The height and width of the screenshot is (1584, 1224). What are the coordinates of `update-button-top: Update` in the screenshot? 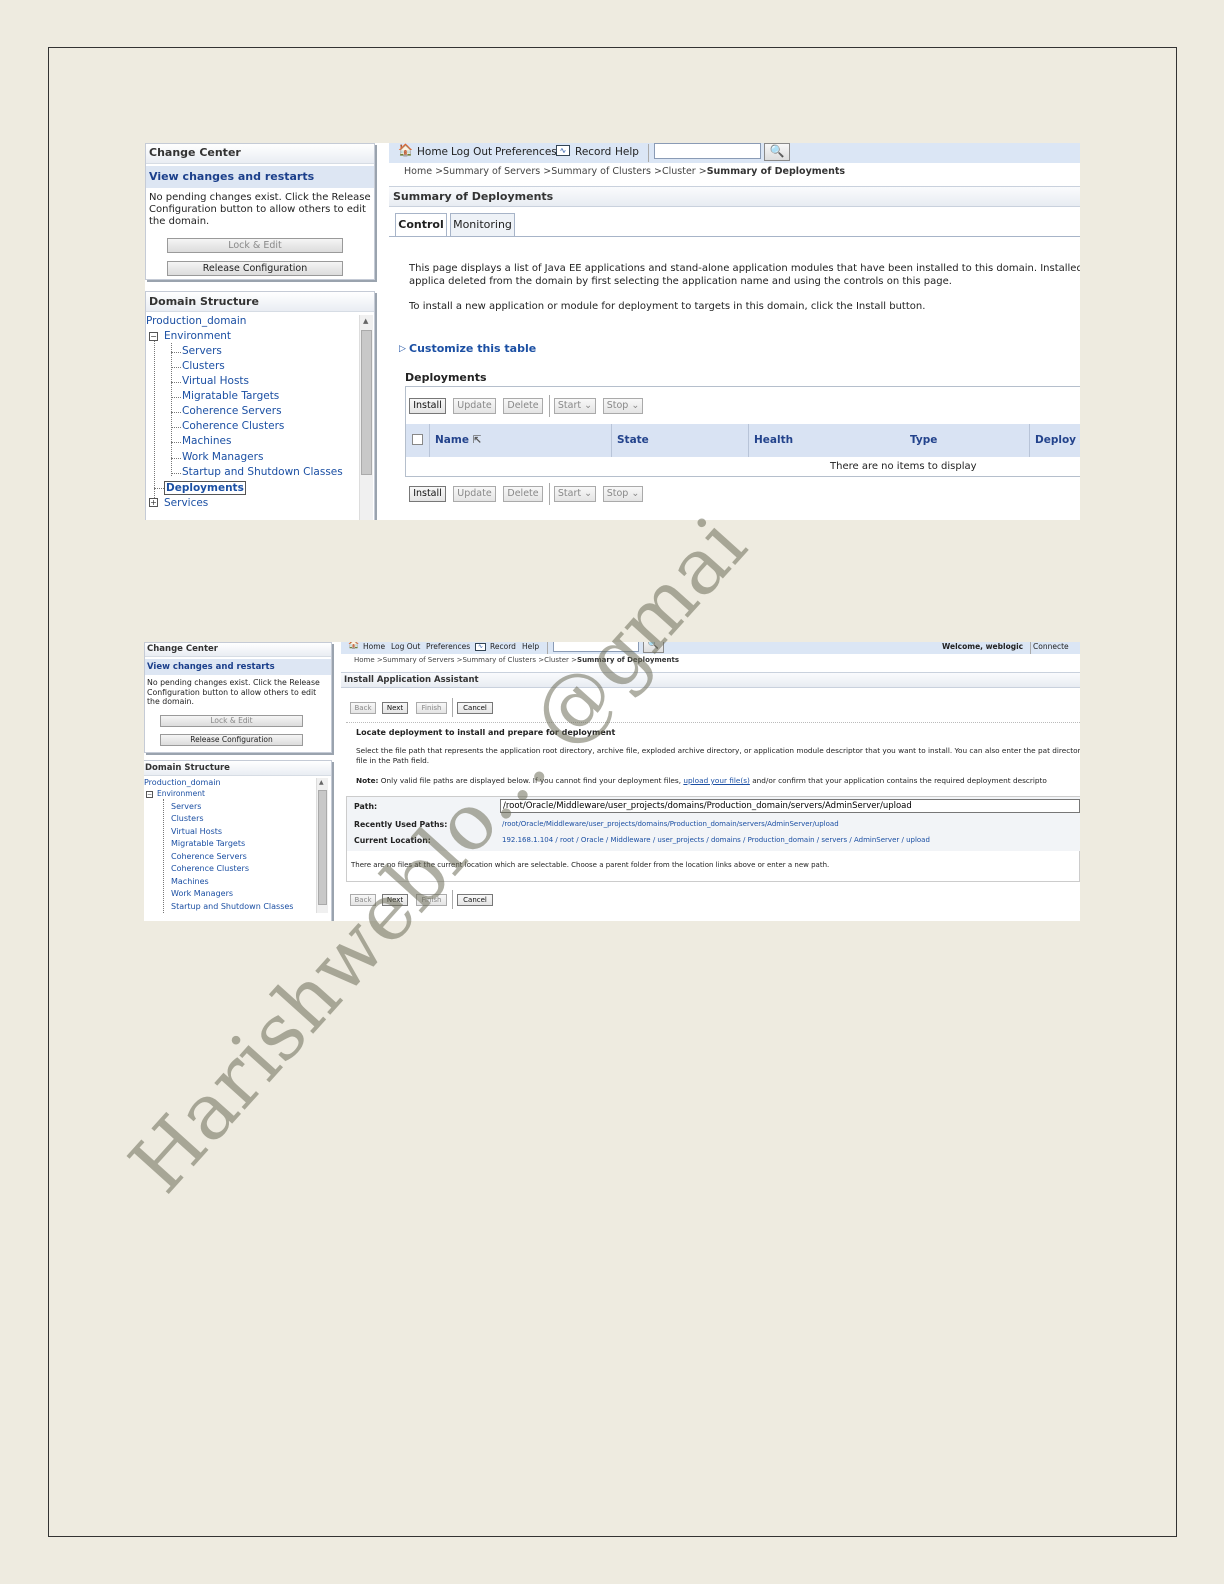 It's located at (474, 406).